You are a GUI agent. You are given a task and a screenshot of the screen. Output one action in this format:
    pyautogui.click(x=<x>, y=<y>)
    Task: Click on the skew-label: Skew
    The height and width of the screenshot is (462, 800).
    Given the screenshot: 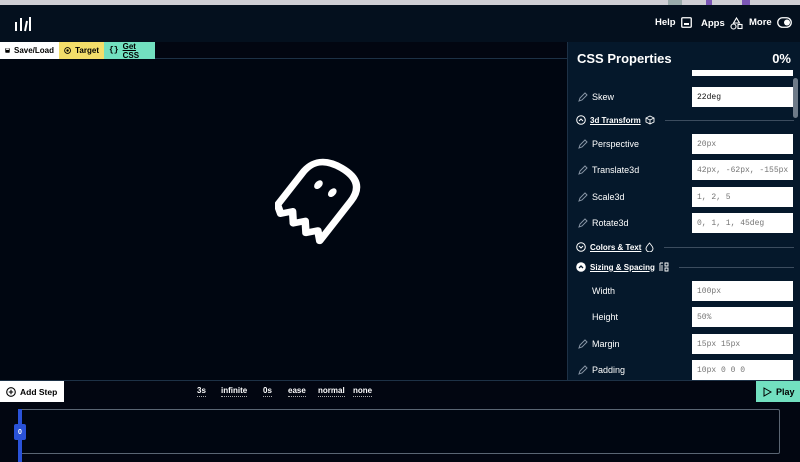 What is the action you would take?
    pyautogui.click(x=603, y=97)
    